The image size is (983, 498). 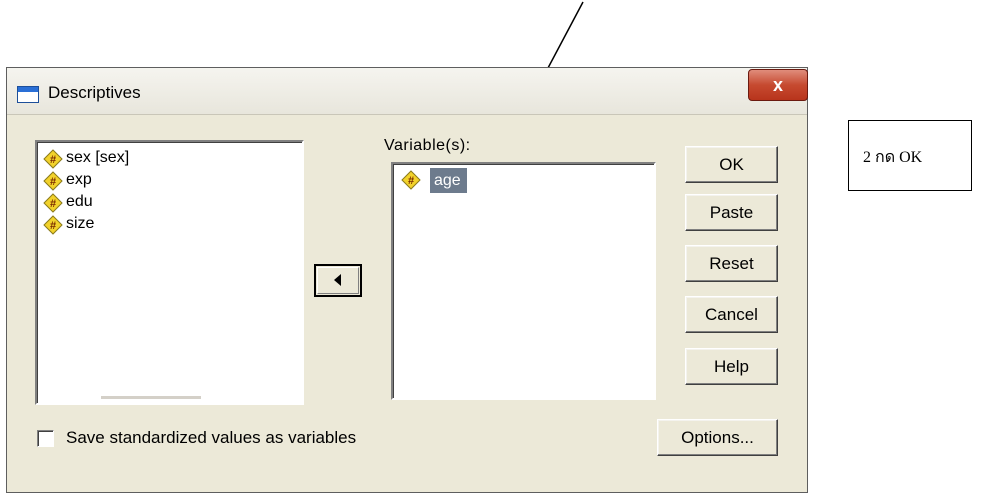 What do you see at coordinates (731, 314) in the screenshot?
I see `cancel-button: Cancel` at bounding box center [731, 314].